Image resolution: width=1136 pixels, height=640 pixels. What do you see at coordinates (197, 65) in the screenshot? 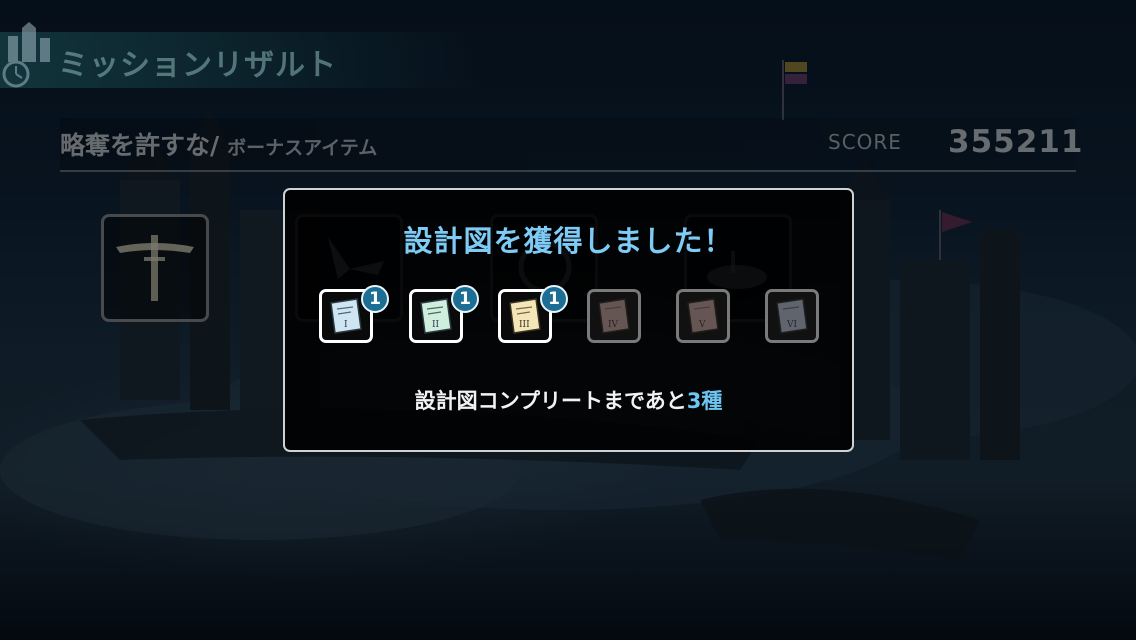
I see `page-title: ミッションリザルト` at bounding box center [197, 65].